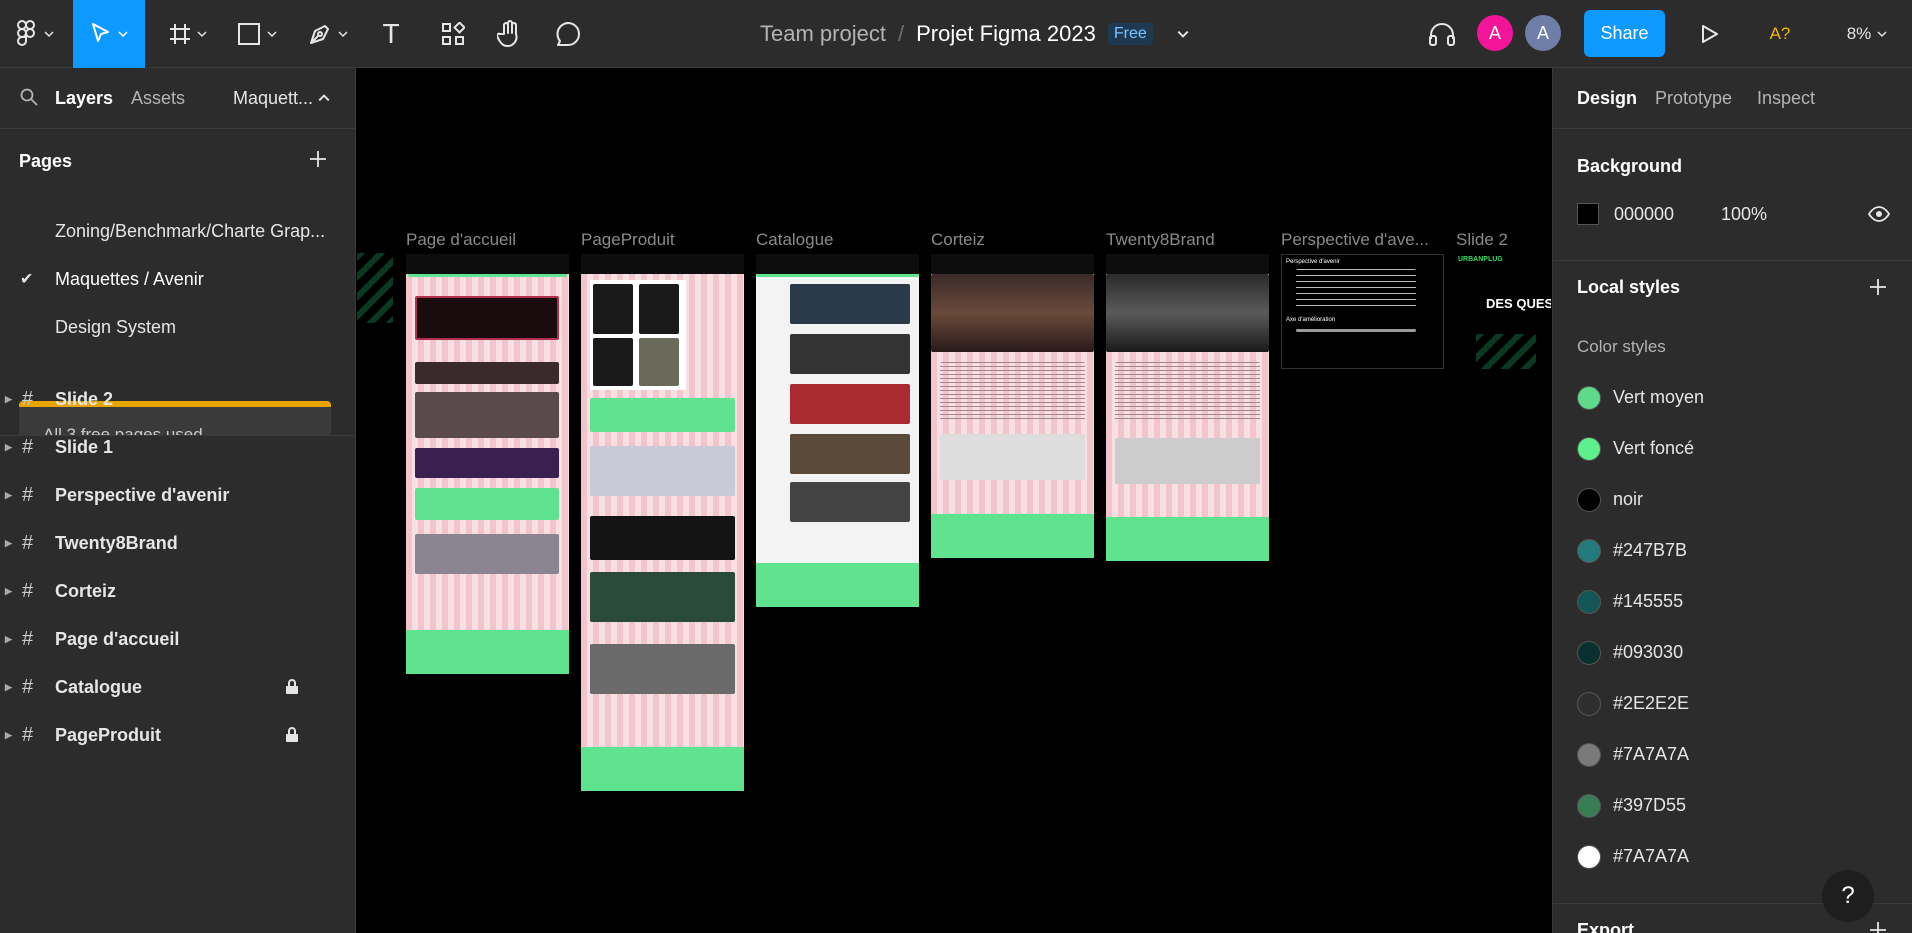 This screenshot has height=933, width=1912. What do you see at coordinates (116, 326) in the screenshot?
I see `page-item-label: Design System` at bounding box center [116, 326].